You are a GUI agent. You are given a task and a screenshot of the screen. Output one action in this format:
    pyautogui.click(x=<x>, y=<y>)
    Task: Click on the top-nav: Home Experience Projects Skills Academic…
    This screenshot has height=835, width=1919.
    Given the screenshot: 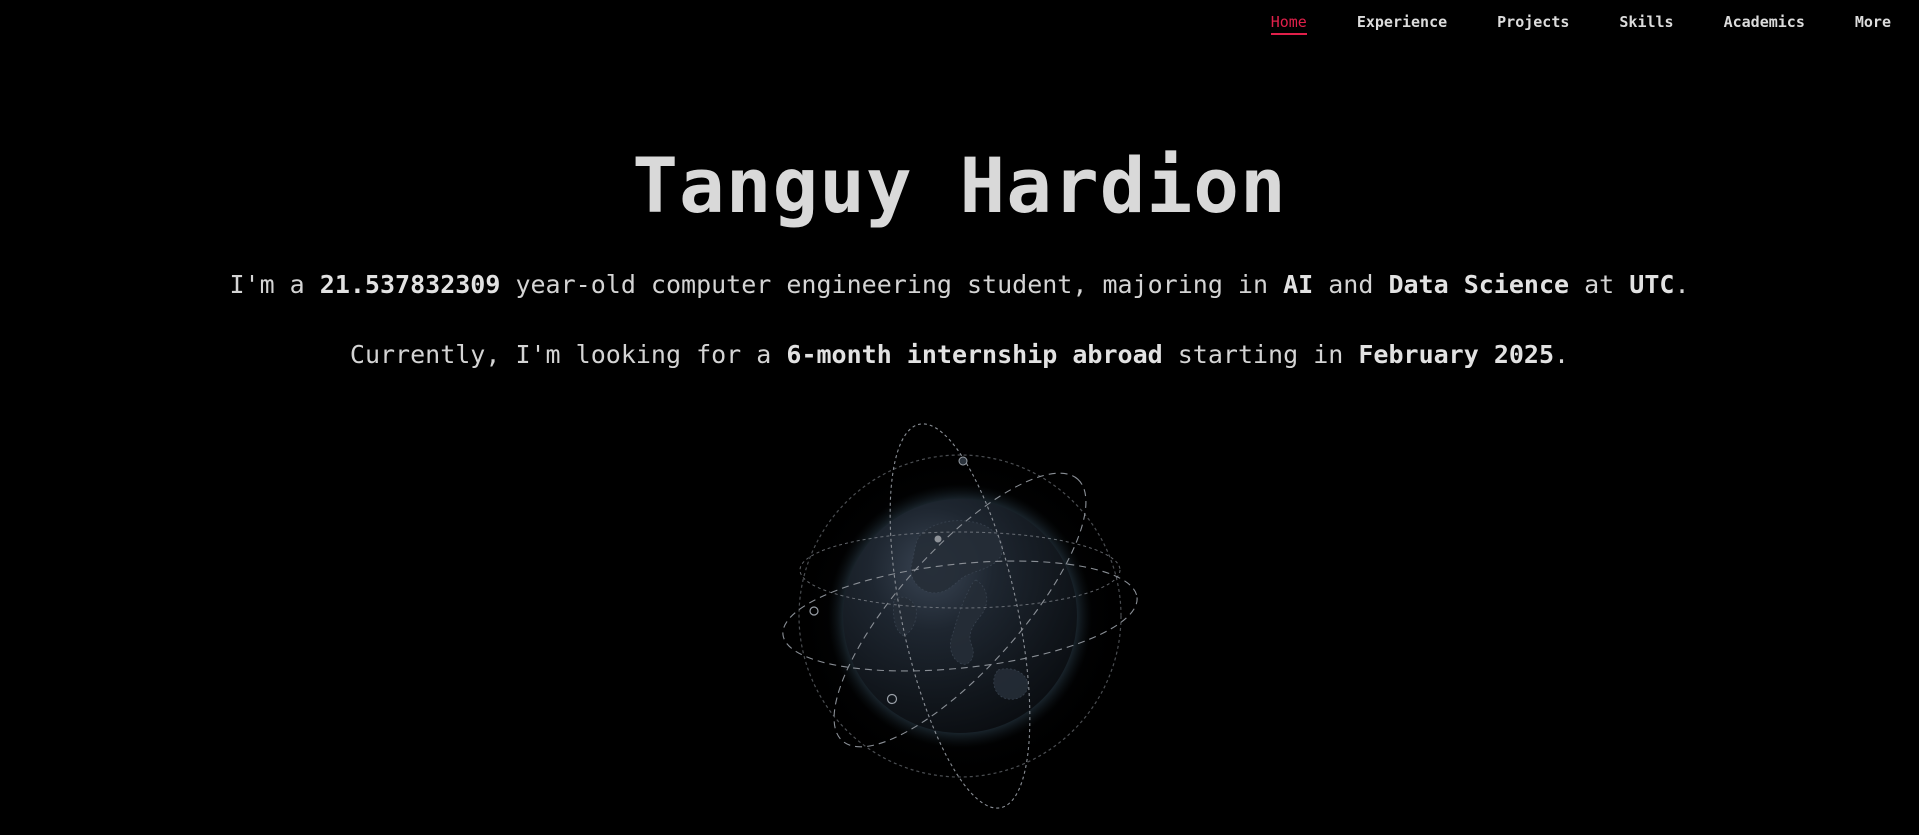 What is the action you would take?
    pyautogui.click(x=1580, y=24)
    